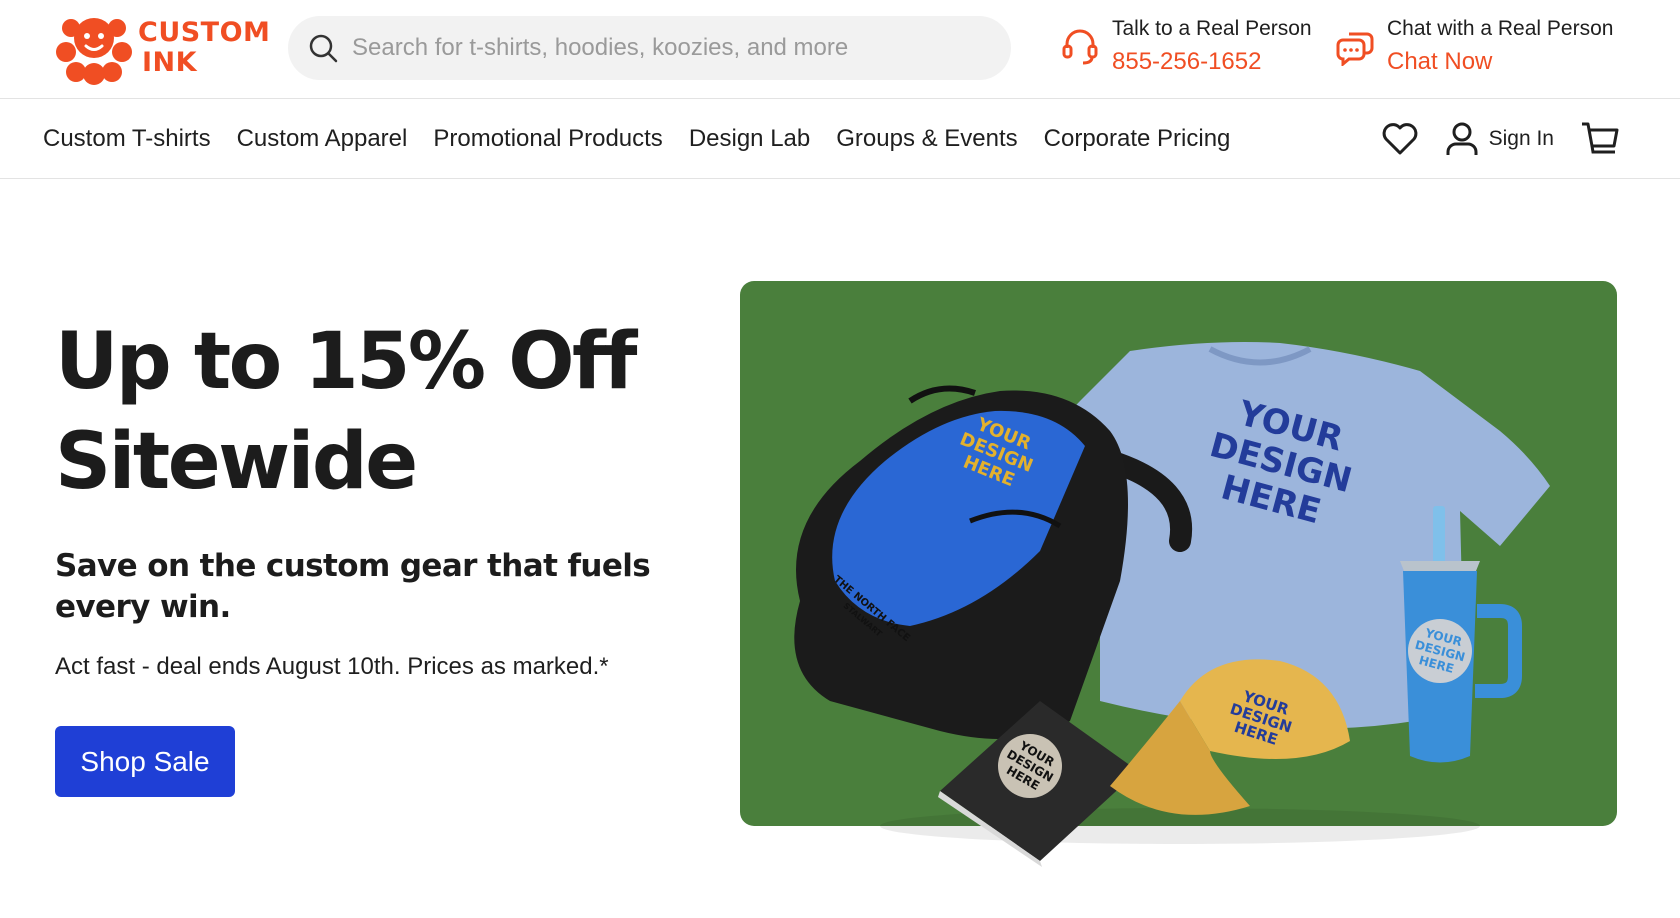 The image size is (1680, 918). What do you see at coordinates (1521, 139) in the screenshot?
I see `sign-in-link: Sign In` at bounding box center [1521, 139].